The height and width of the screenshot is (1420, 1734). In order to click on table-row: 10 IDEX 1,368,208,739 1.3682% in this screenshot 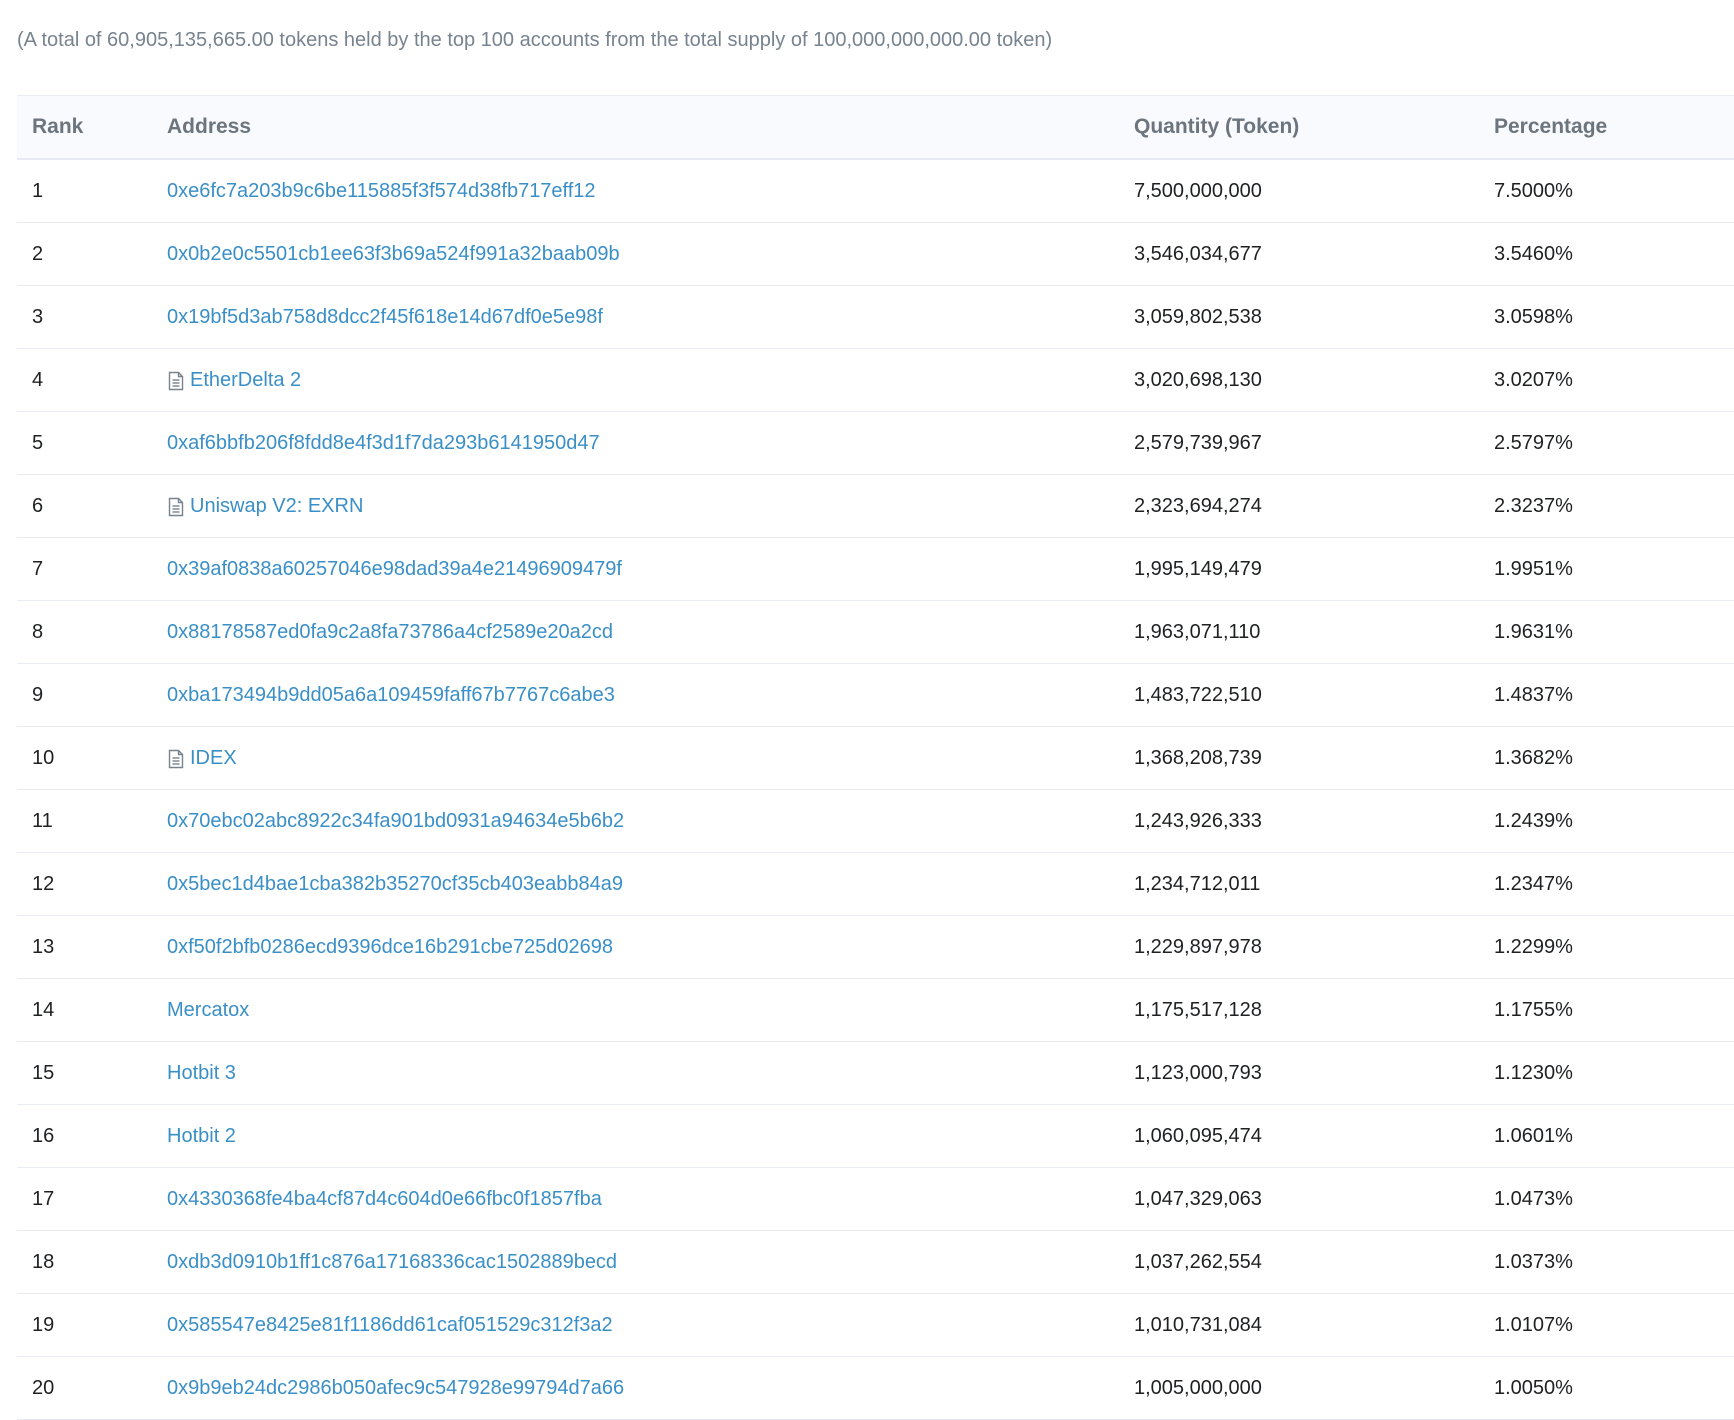, I will do `click(875, 758)`.